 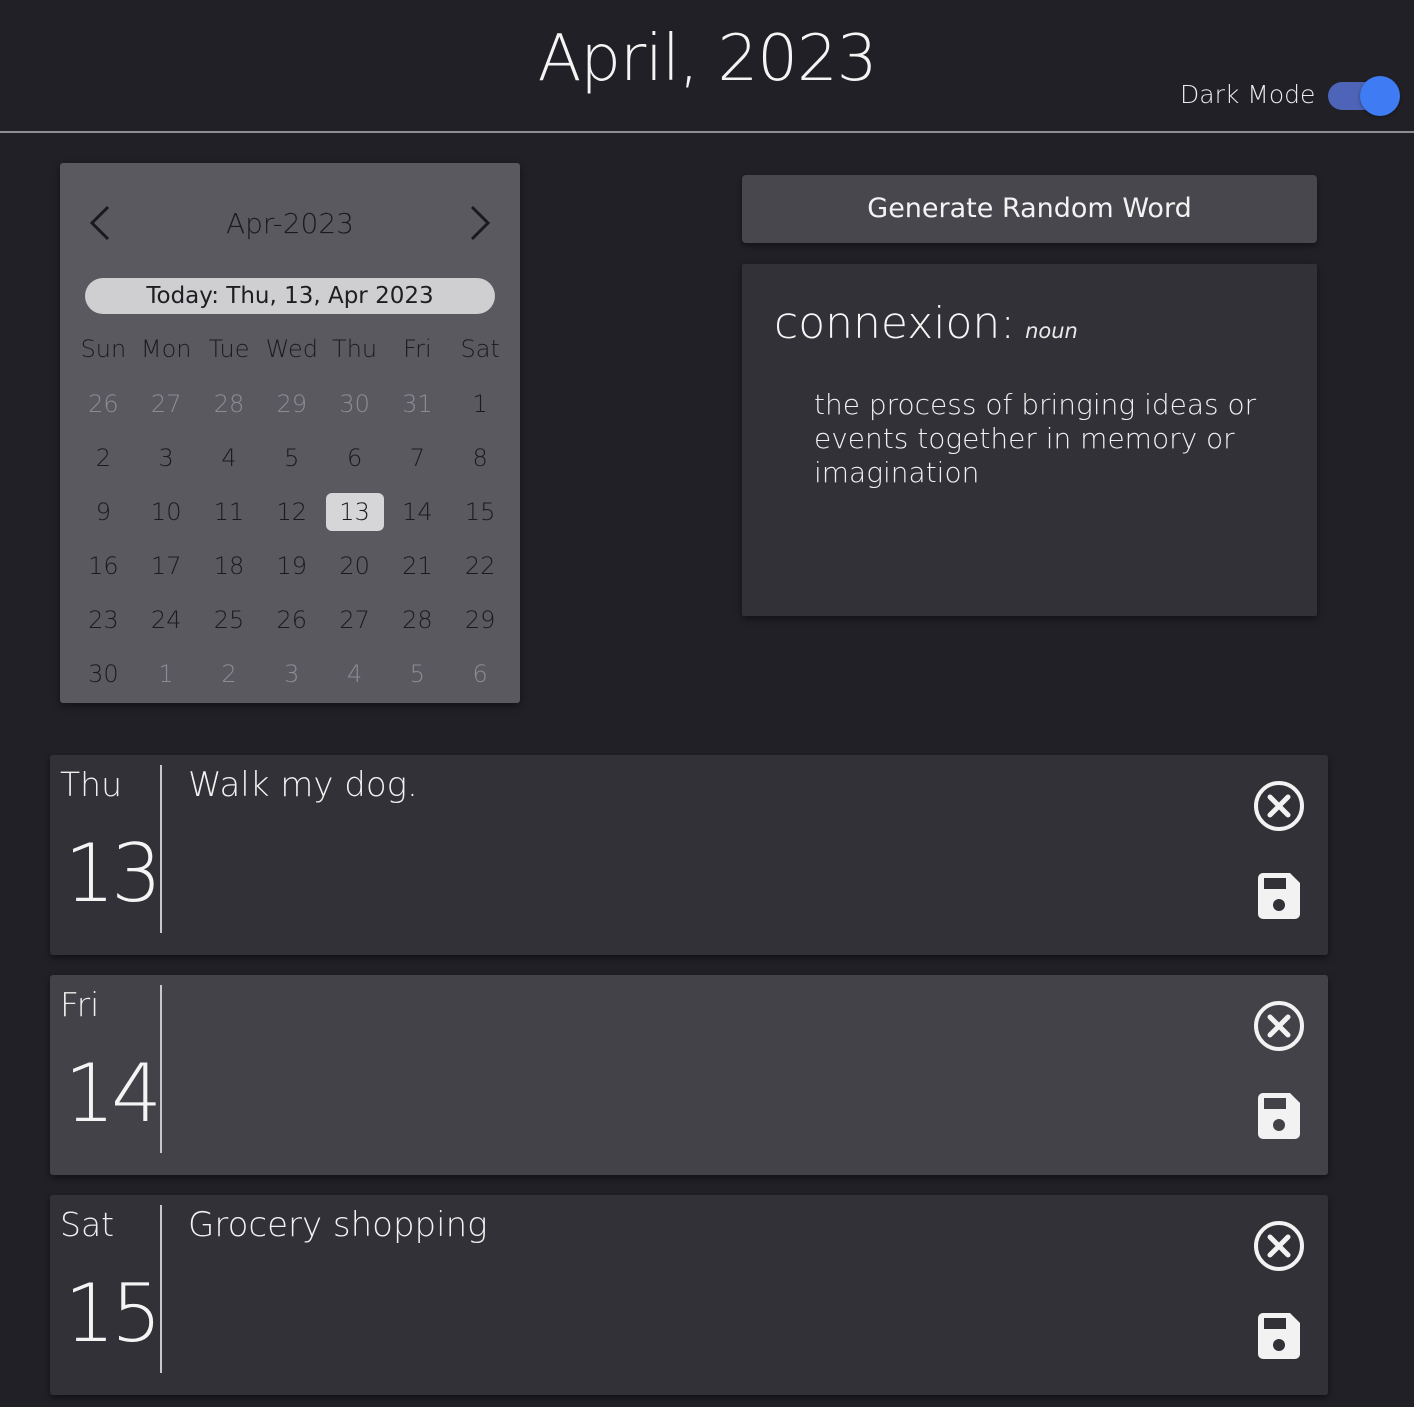 What do you see at coordinates (229, 620) in the screenshot?
I see `calendar-day: 25` at bounding box center [229, 620].